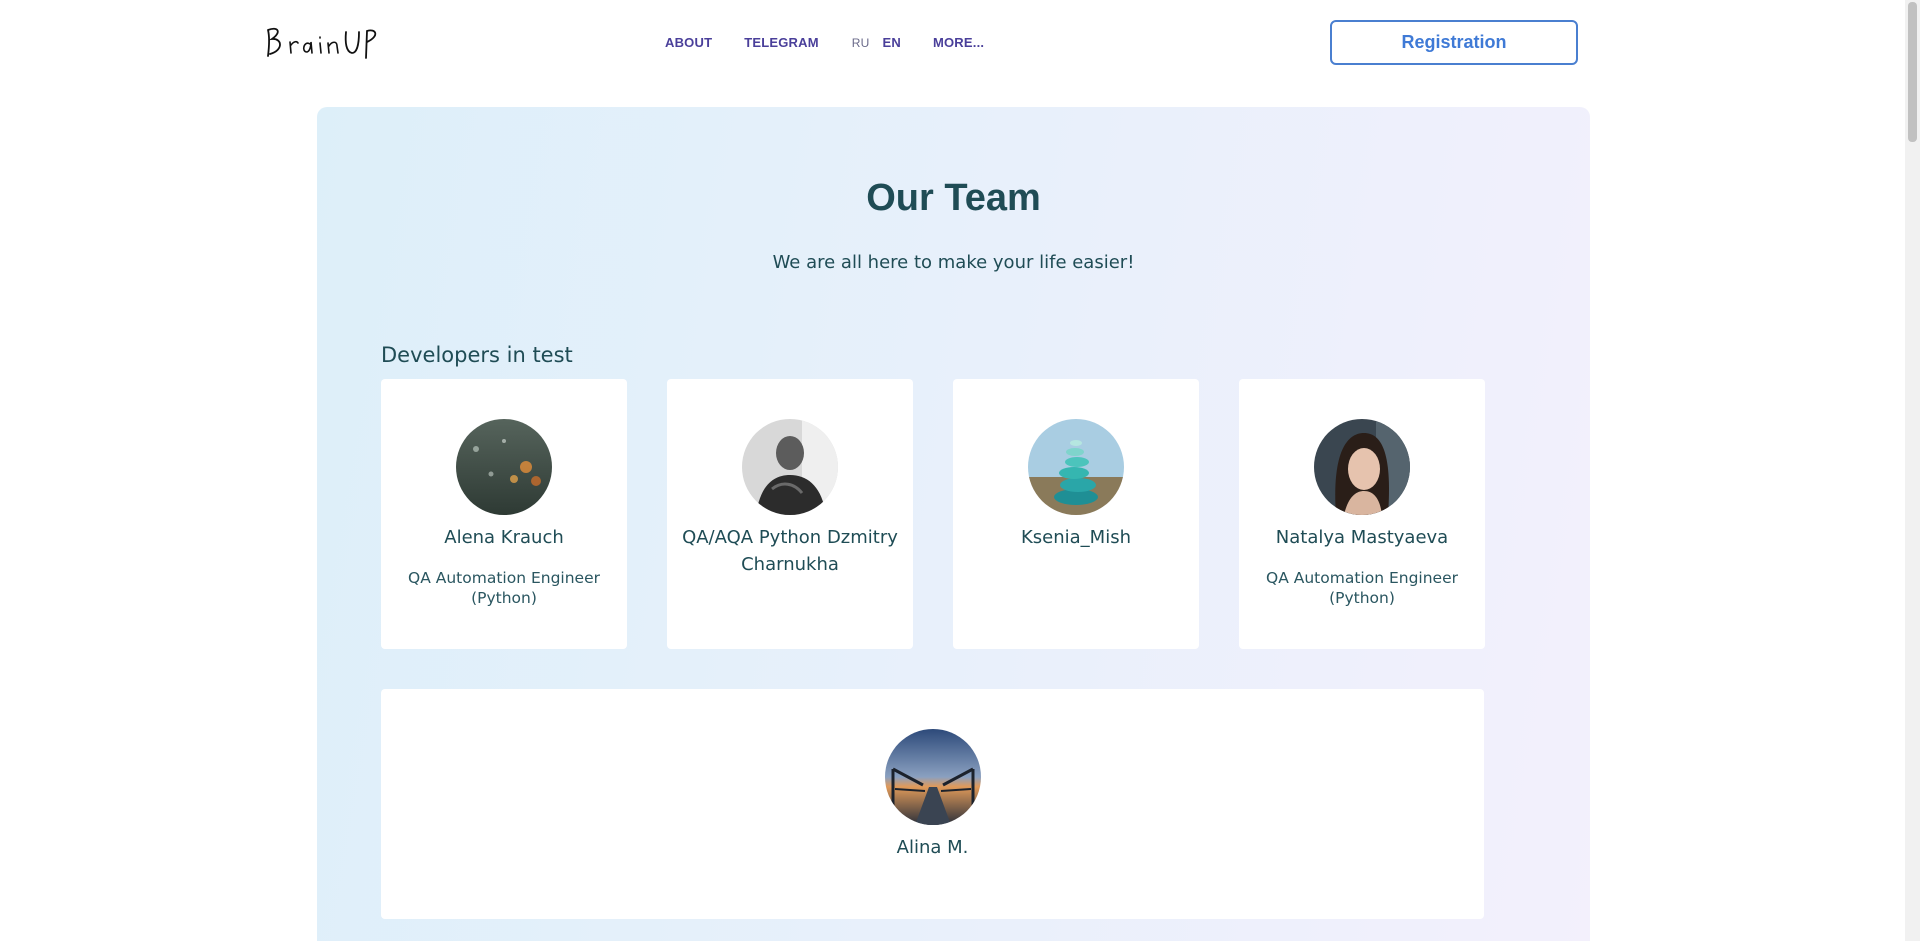 The width and height of the screenshot is (1920, 941). What do you see at coordinates (477, 355) in the screenshot?
I see `group-title: Developers in test` at bounding box center [477, 355].